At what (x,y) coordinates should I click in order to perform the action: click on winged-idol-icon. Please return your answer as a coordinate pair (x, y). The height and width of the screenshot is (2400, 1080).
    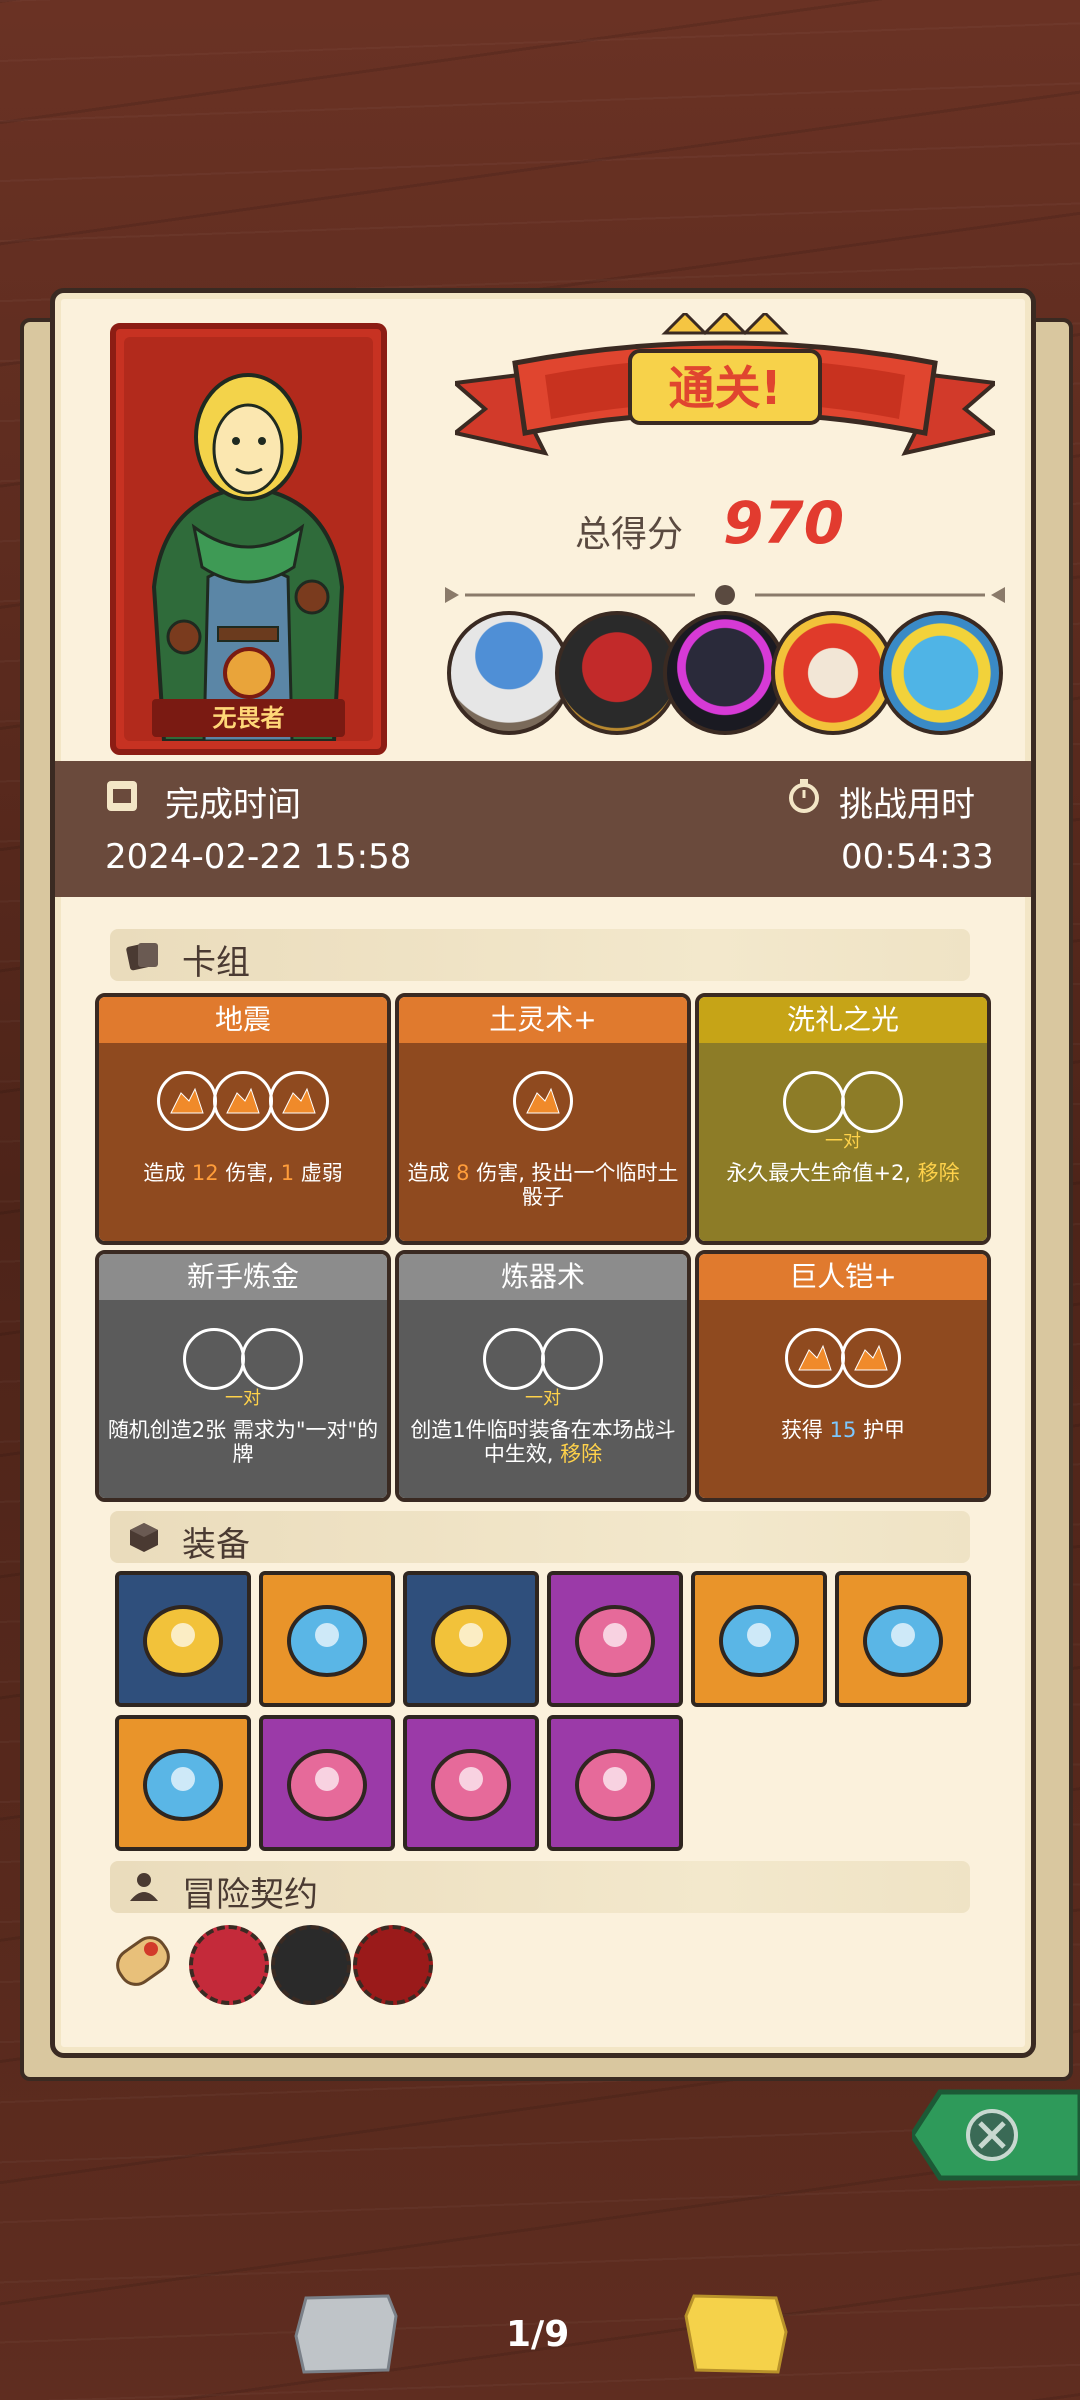
    Looking at the image, I should click on (327, 1783).